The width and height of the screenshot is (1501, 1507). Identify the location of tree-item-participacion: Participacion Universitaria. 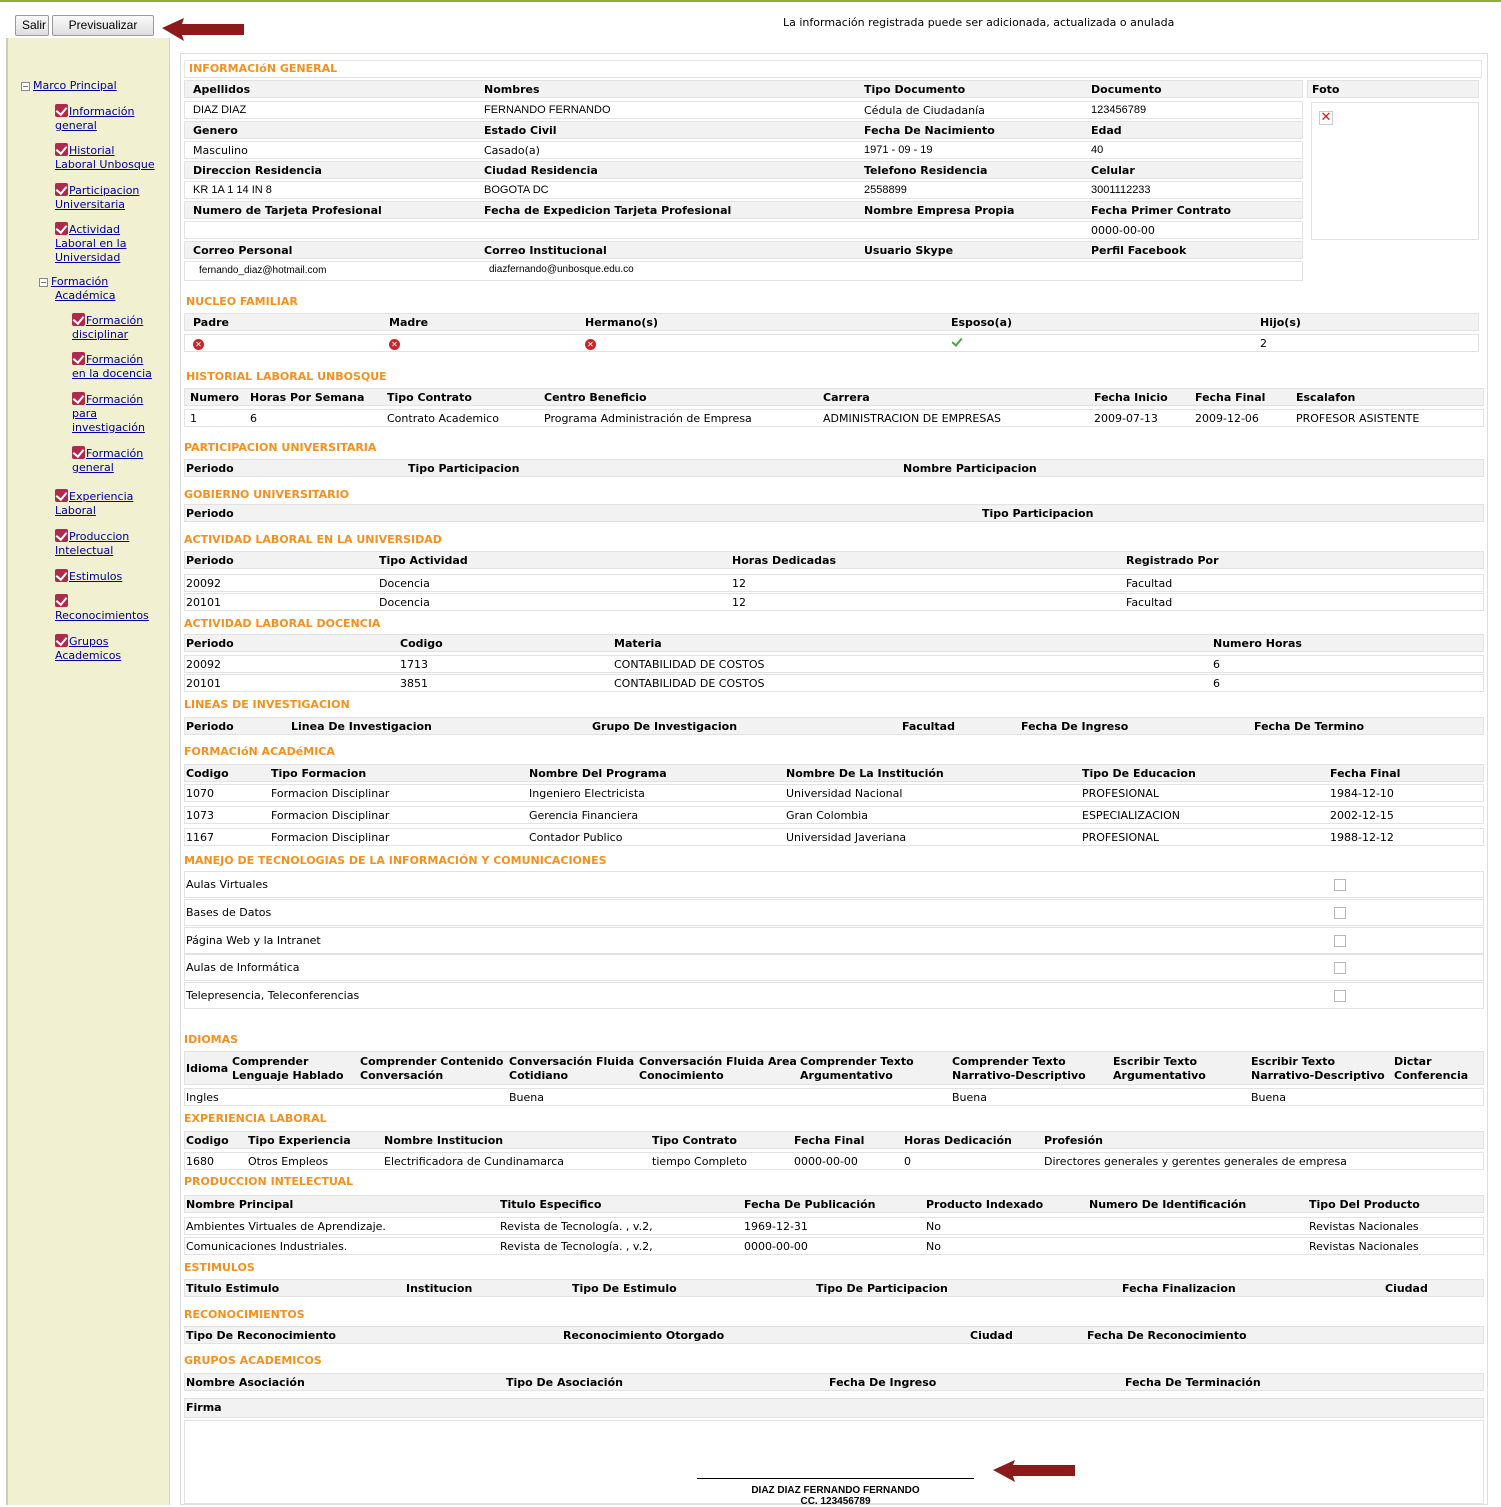
(97, 197).